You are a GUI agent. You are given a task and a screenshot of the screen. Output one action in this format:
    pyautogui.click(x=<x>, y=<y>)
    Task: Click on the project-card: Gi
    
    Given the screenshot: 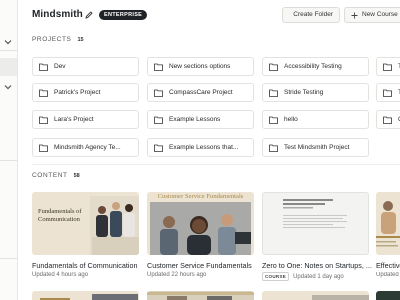 What is the action you would take?
    pyautogui.click(x=388, y=119)
    